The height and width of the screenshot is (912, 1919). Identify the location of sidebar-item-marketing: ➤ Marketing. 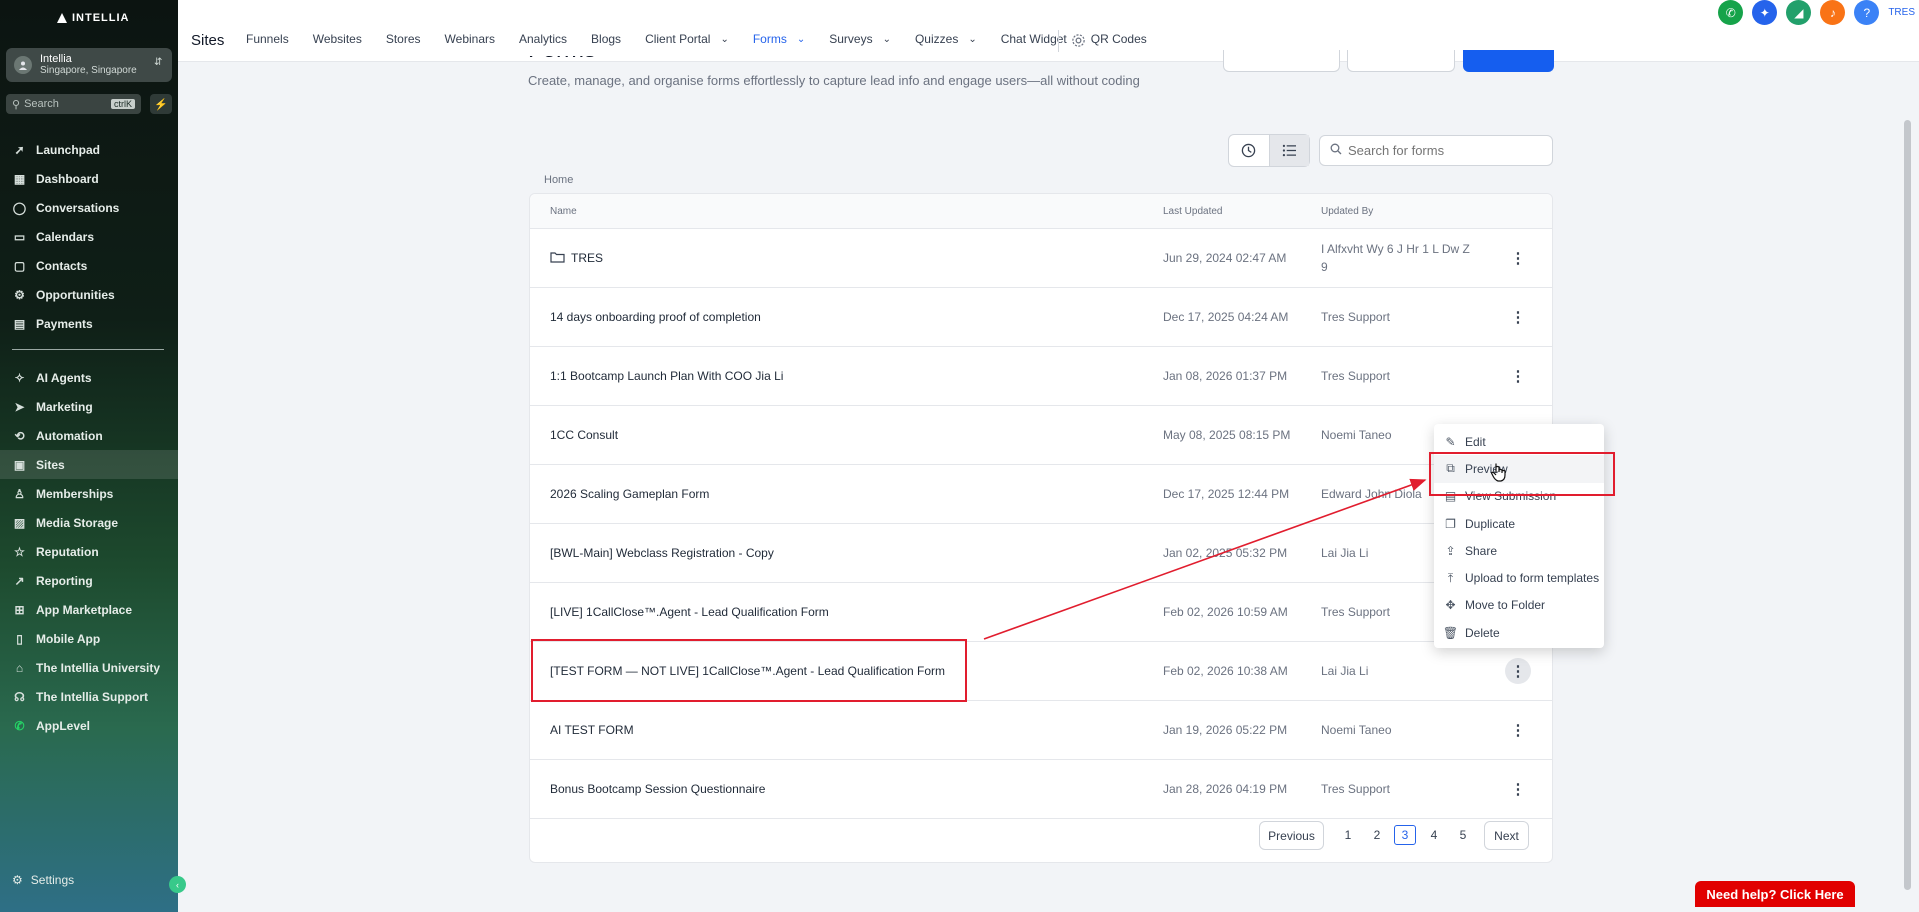
(89, 406).